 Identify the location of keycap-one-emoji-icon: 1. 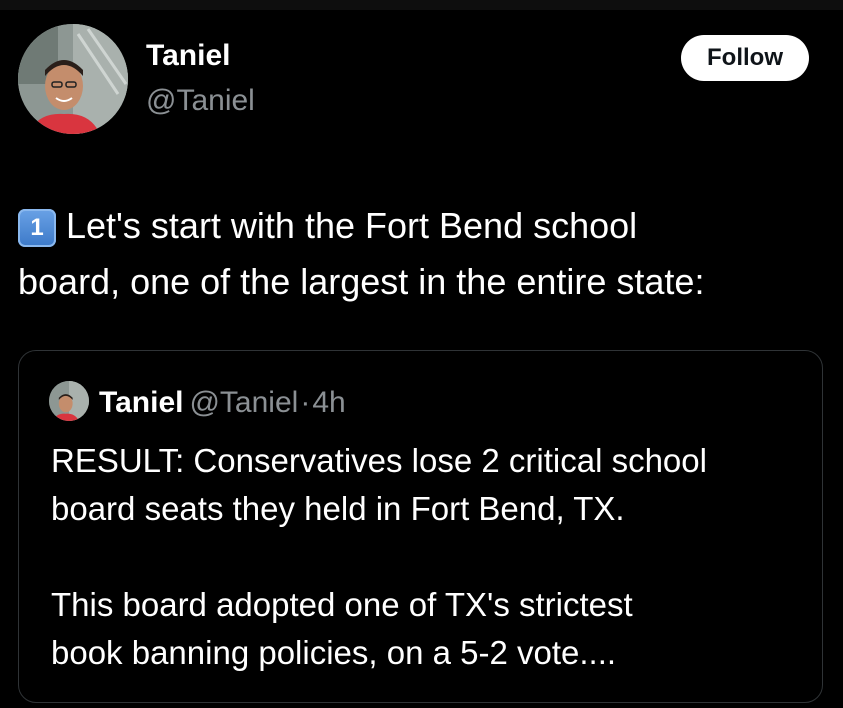
(37, 228).